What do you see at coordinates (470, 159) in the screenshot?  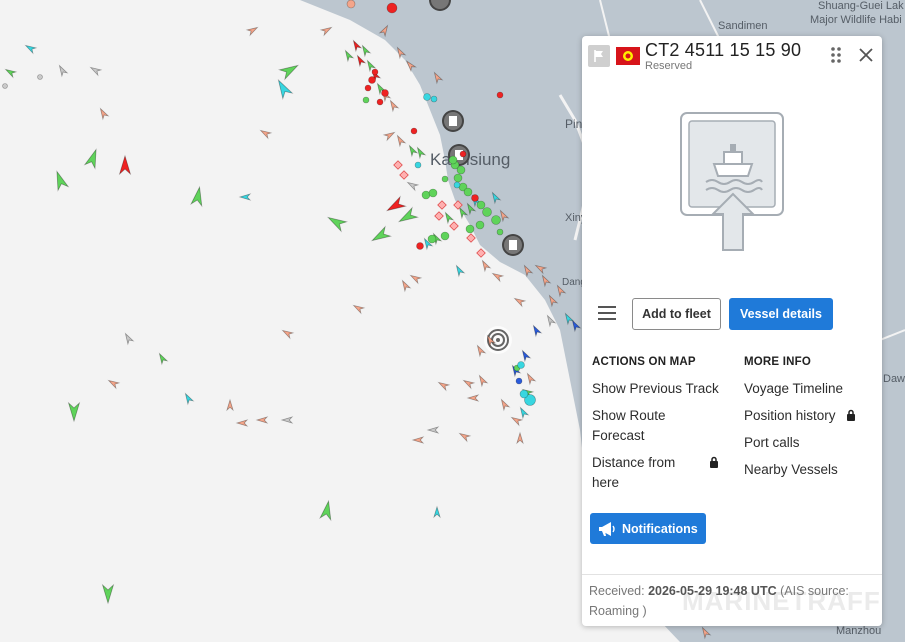 I see `map-label-kaohsiung: Kaohsiung` at bounding box center [470, 159].